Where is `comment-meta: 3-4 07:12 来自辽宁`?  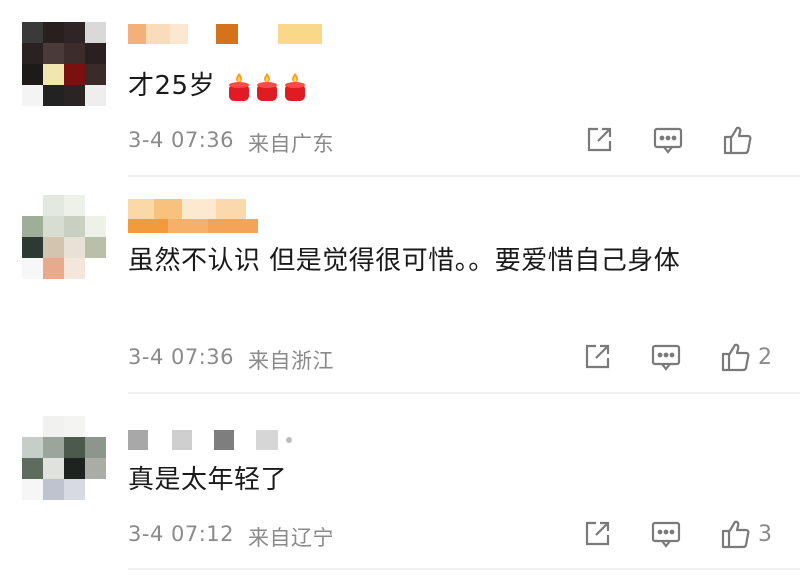 comment-meta: 3-4 07:12 来自辽宁 is located at coordinates (231, 537).